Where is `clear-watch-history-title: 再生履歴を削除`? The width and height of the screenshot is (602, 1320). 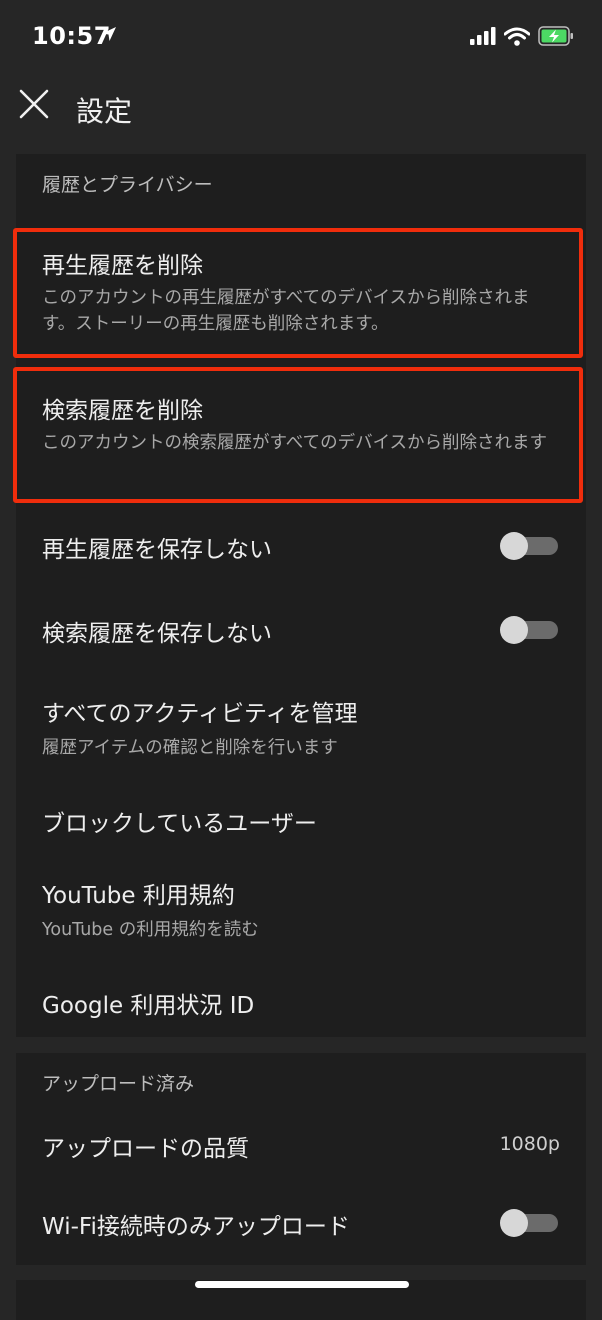
clear-watch-history-title: 再生履歴を削除 is located at coordinates (122, 266).